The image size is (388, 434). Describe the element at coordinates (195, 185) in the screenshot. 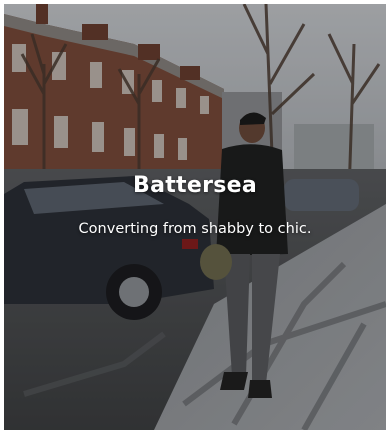

I see `card-title: Battersea` at that location.